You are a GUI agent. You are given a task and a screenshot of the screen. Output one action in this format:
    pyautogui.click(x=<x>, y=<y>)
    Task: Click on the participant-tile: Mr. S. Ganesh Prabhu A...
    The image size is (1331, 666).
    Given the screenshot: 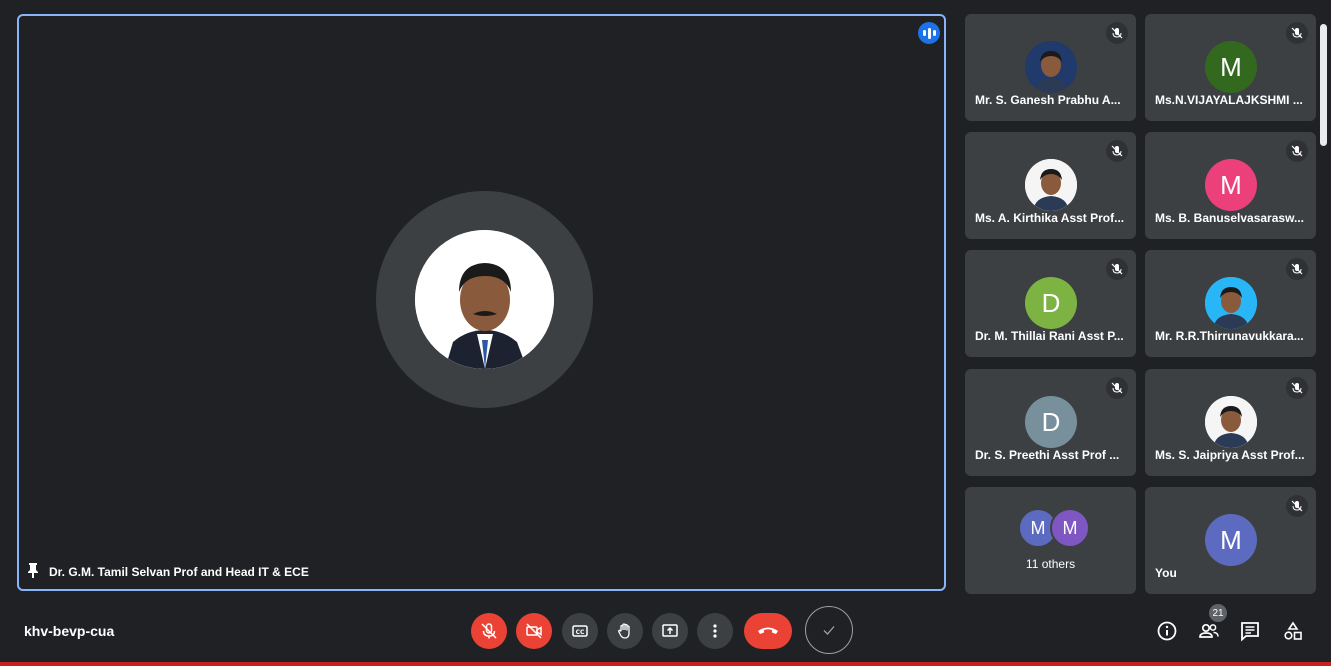 What is the action you would take?
    pyautogui.click(x=1050, y=67)
    